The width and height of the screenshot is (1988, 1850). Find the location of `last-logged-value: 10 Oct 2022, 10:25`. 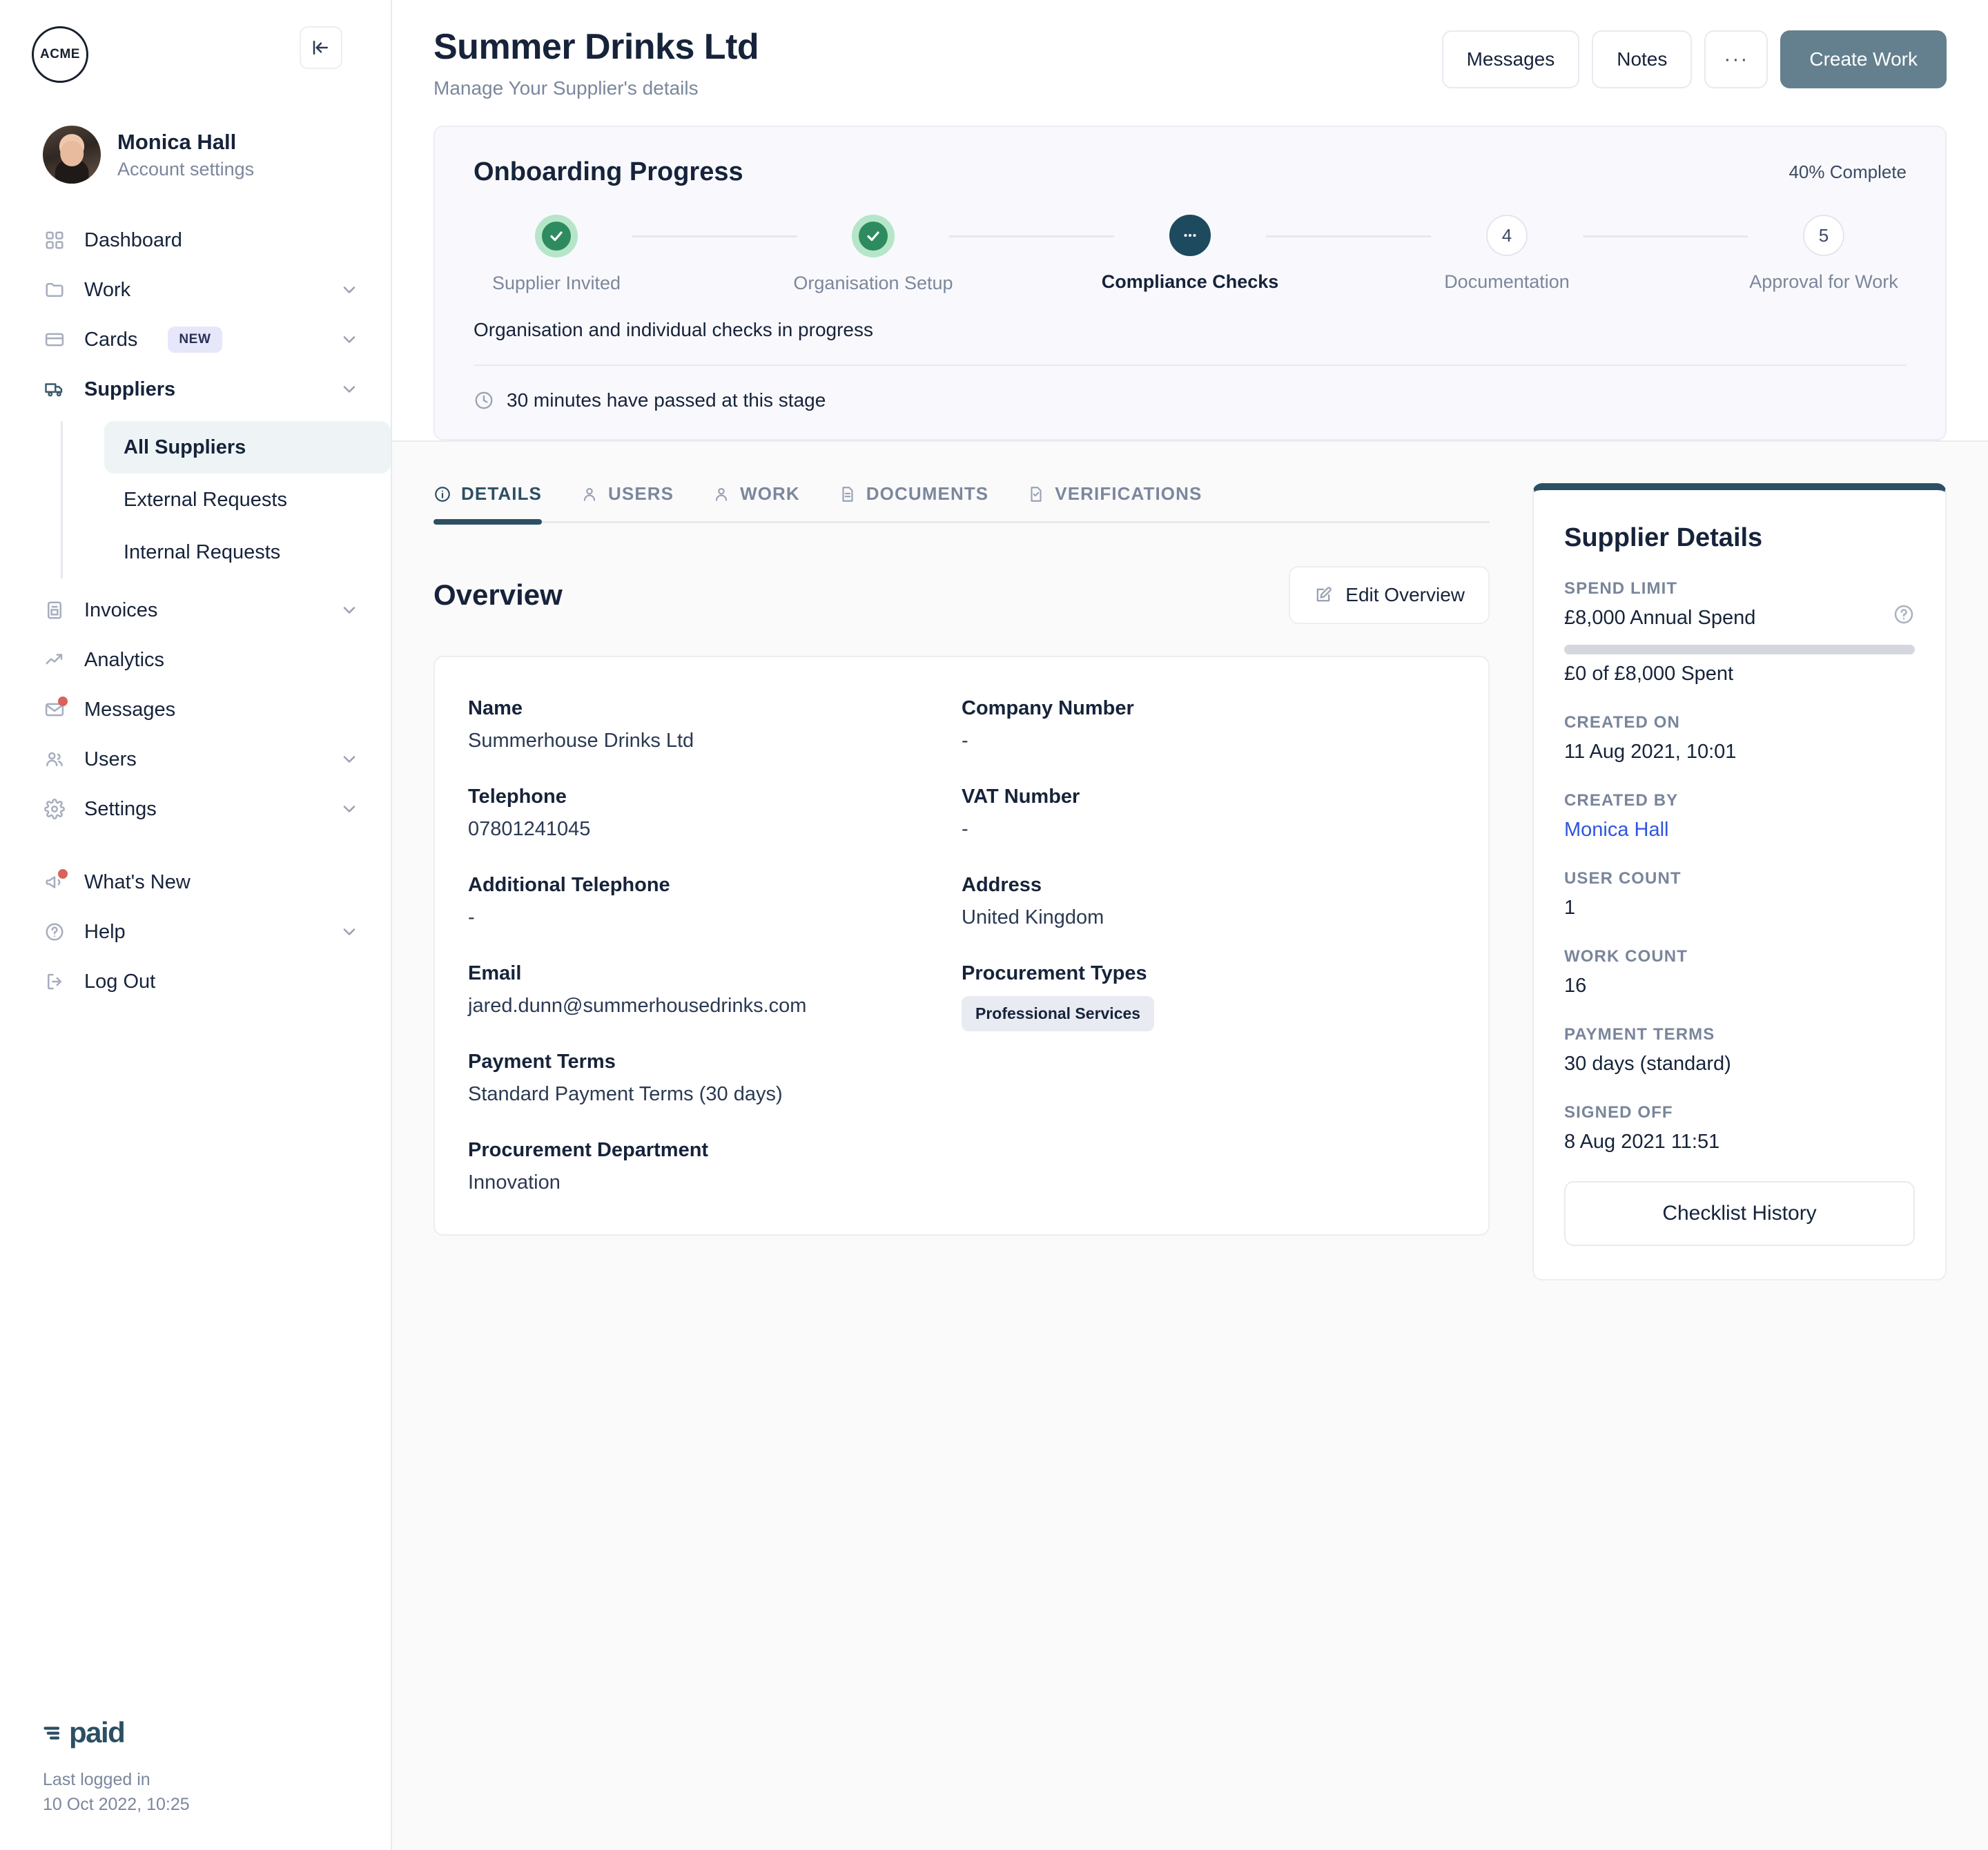

last-logged-value: 10 Oct 2022, 10:25 is located at coordinates (116, 1804).